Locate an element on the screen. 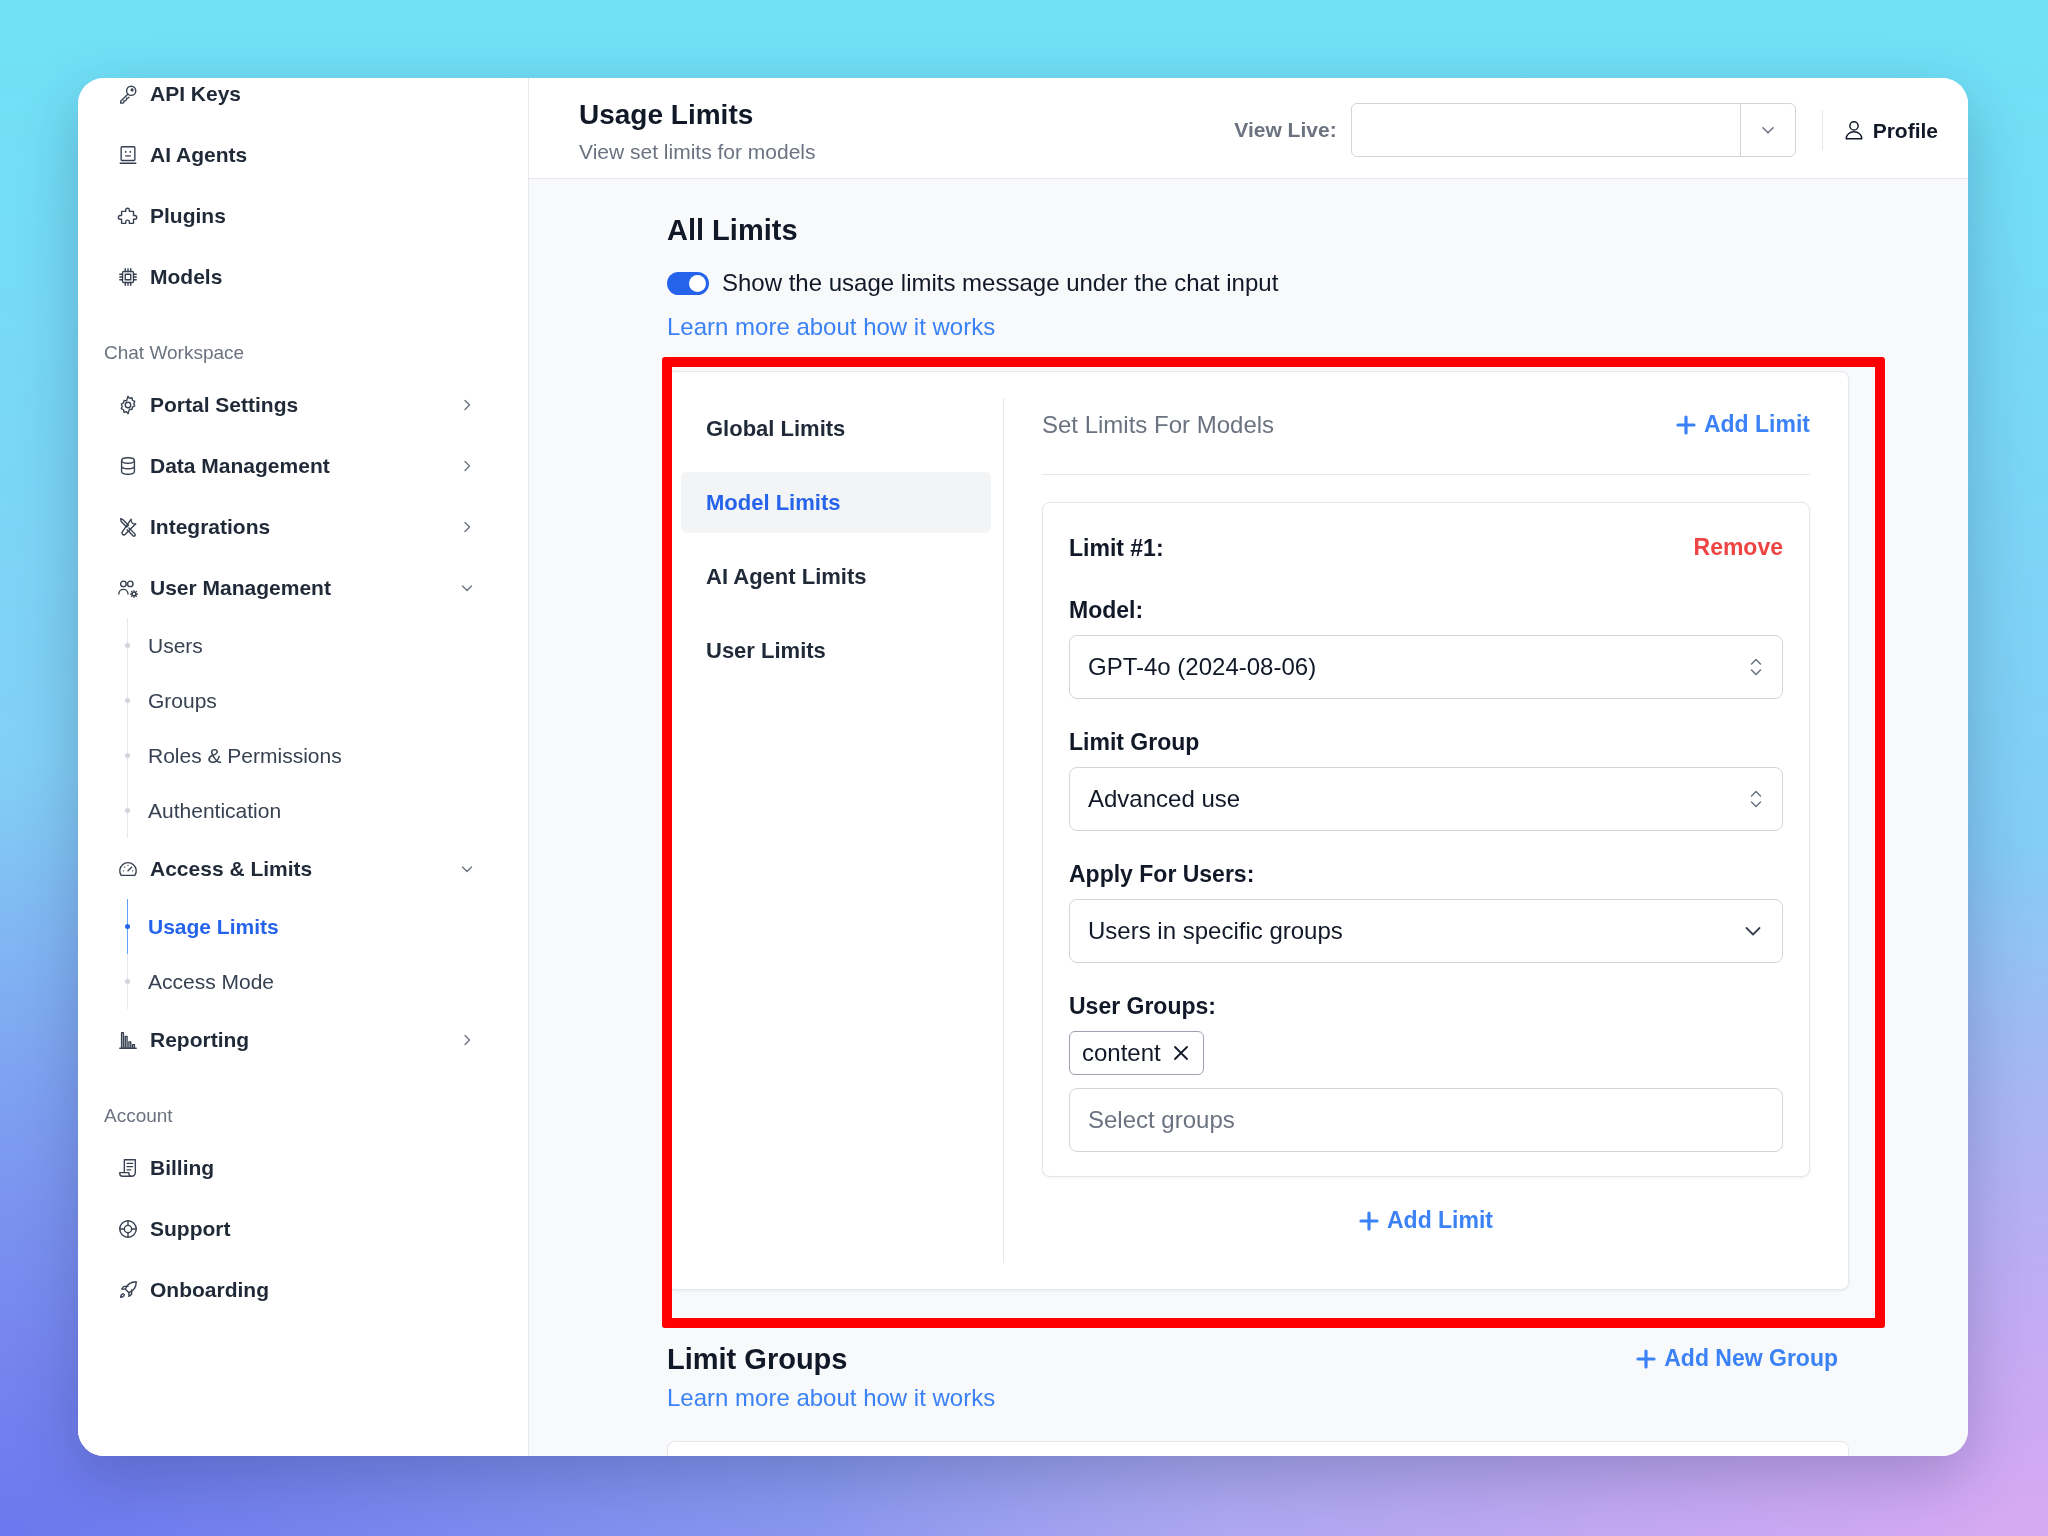  view-live-label: View Live: is located at coordinates (1285, 130).